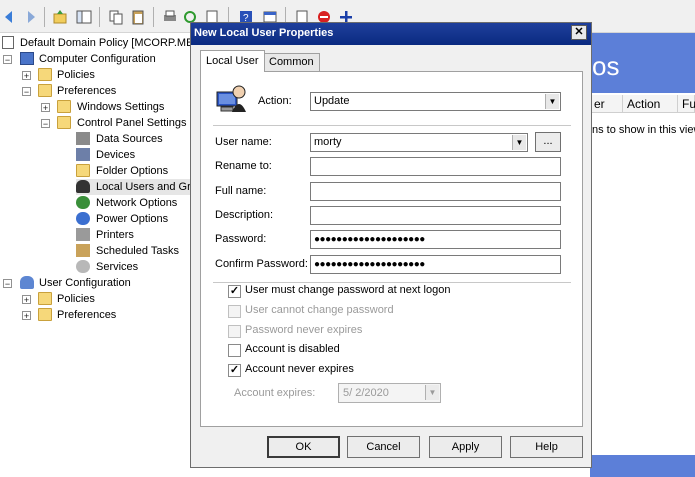 The image size is (695, 477). Describe the element at coordinates (465, 447) in the screenshot. I see `apply-button: Apply` at that location.